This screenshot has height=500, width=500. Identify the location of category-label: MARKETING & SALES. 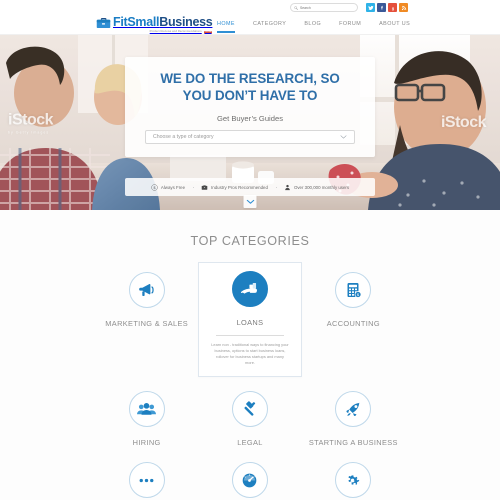
(147, 323).